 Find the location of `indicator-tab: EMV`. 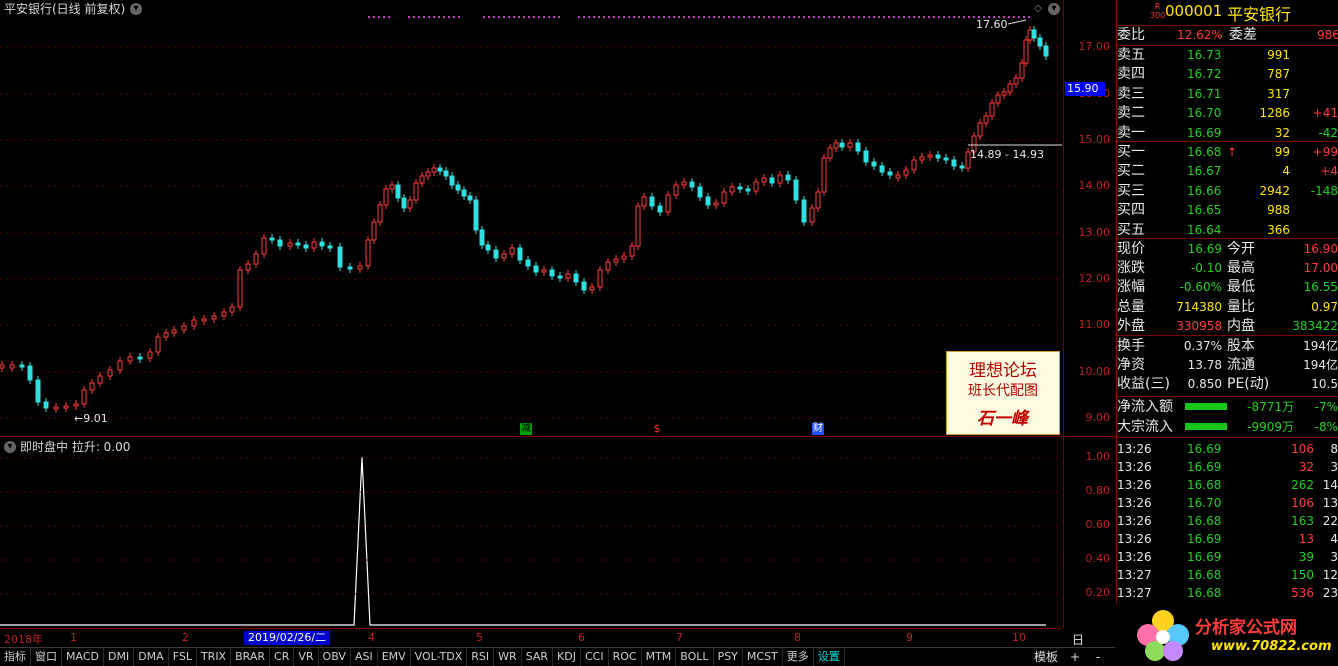

indicator-tab: EMV is located at coordinates (394, 657).